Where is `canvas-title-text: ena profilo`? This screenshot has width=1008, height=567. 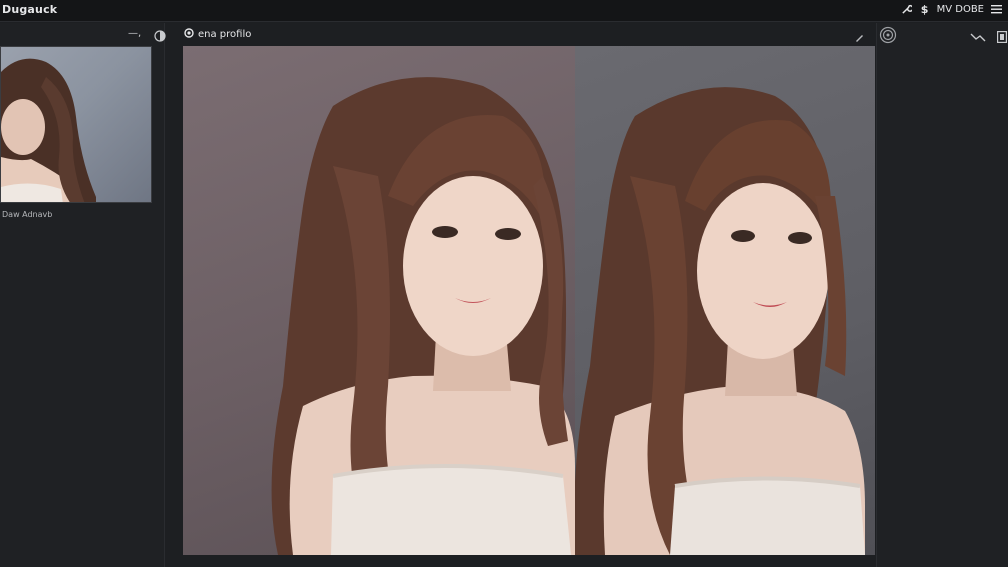 canvas-title-text: ena profilo is located at coordinates (225, 34).